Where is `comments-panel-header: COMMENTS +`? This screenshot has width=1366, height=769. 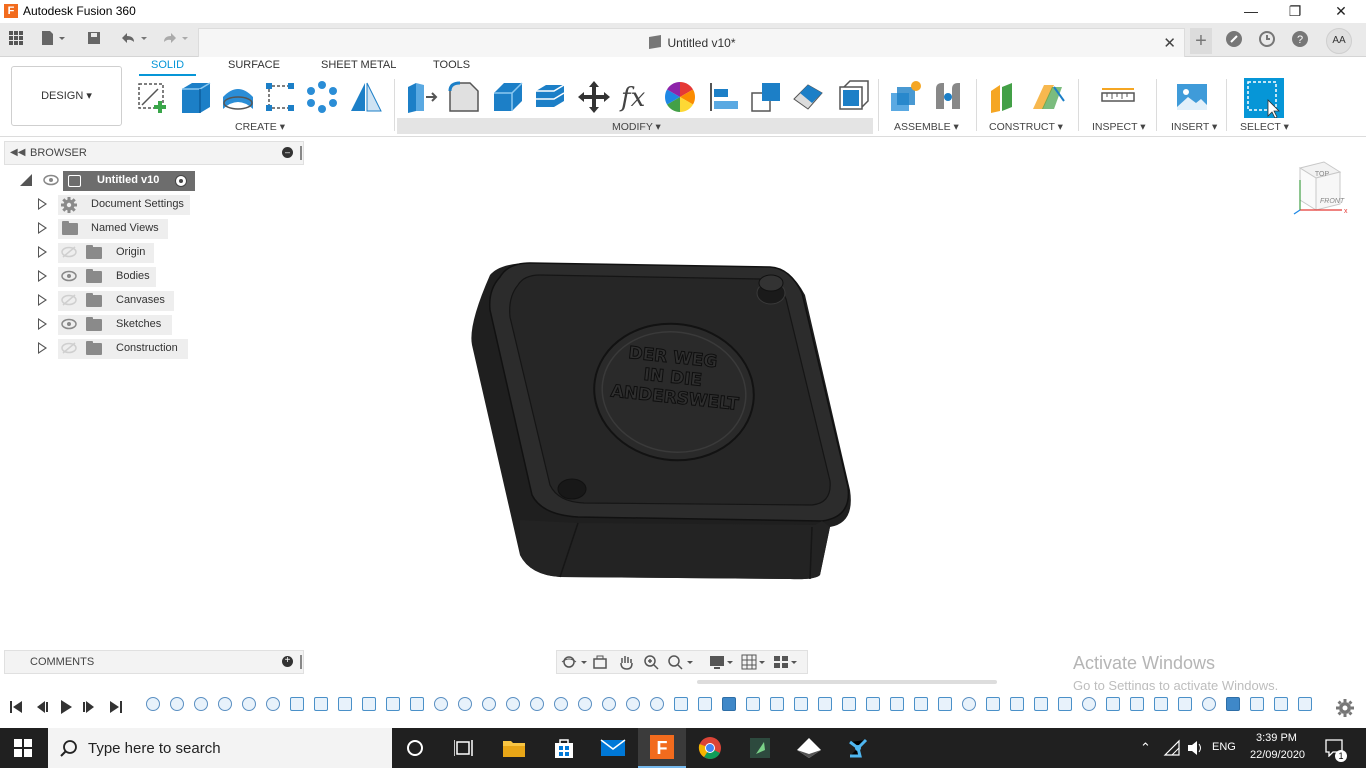
comments-panel-header: COMMENTS + is located at coordinates (154, 662).